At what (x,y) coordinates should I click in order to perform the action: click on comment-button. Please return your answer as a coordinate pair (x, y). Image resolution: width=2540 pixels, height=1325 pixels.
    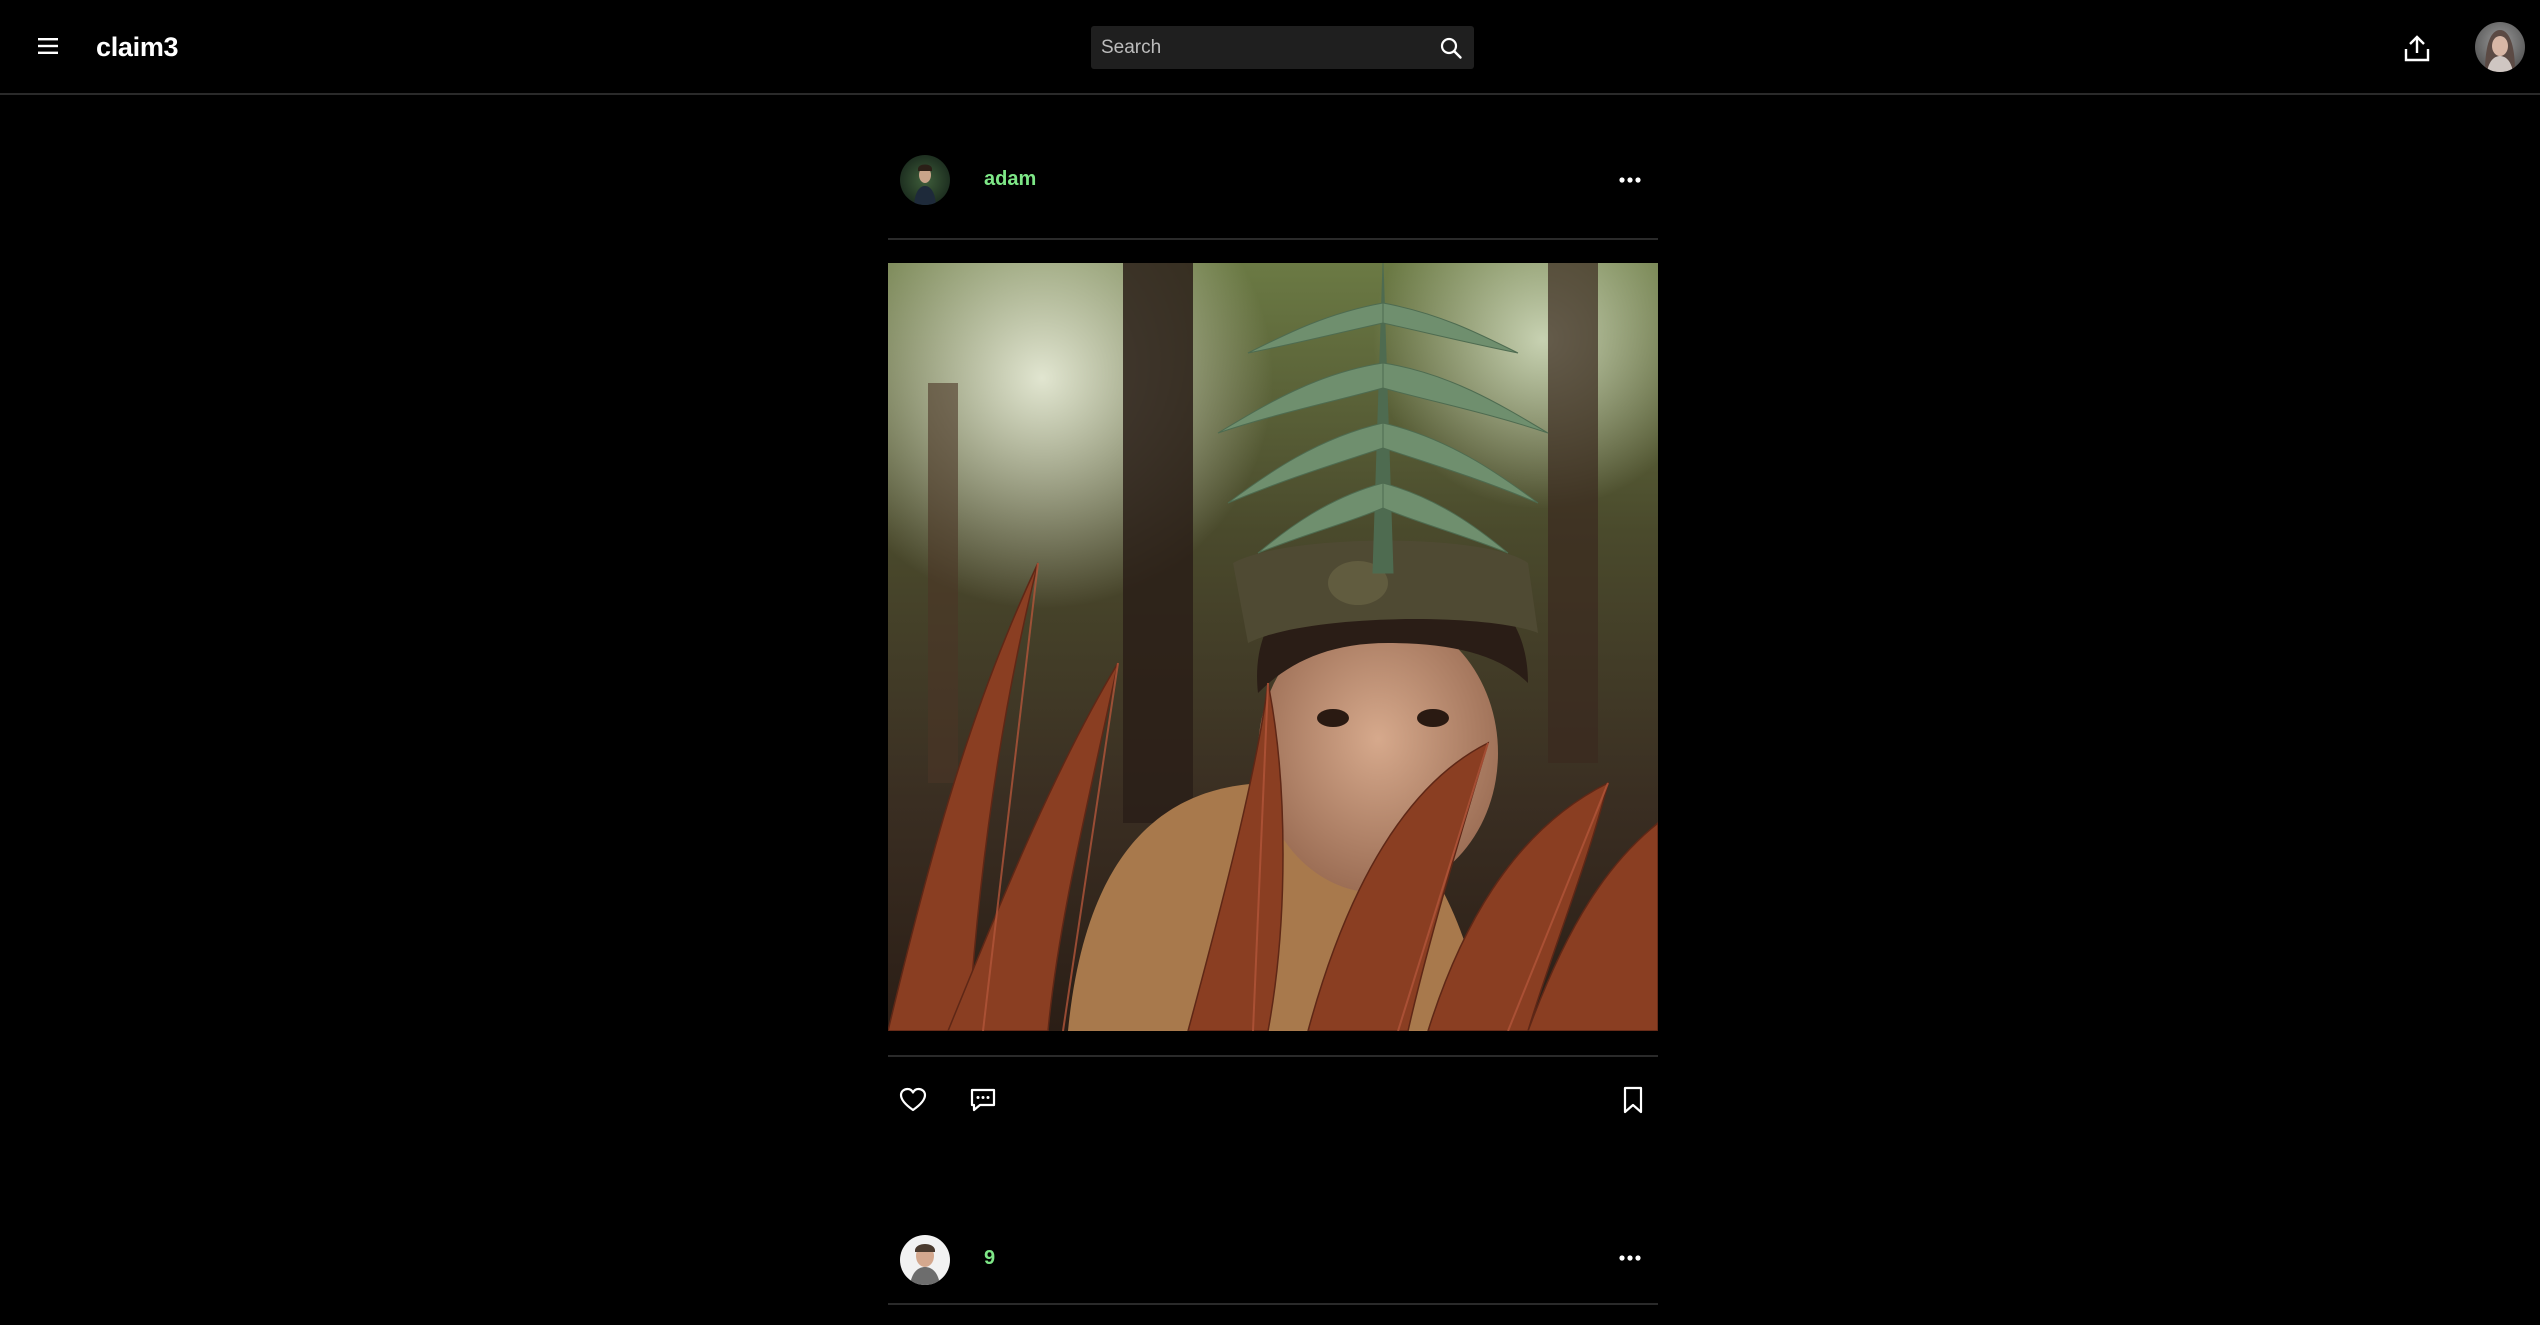
    Looking at the image, I should click on (983, 1100).